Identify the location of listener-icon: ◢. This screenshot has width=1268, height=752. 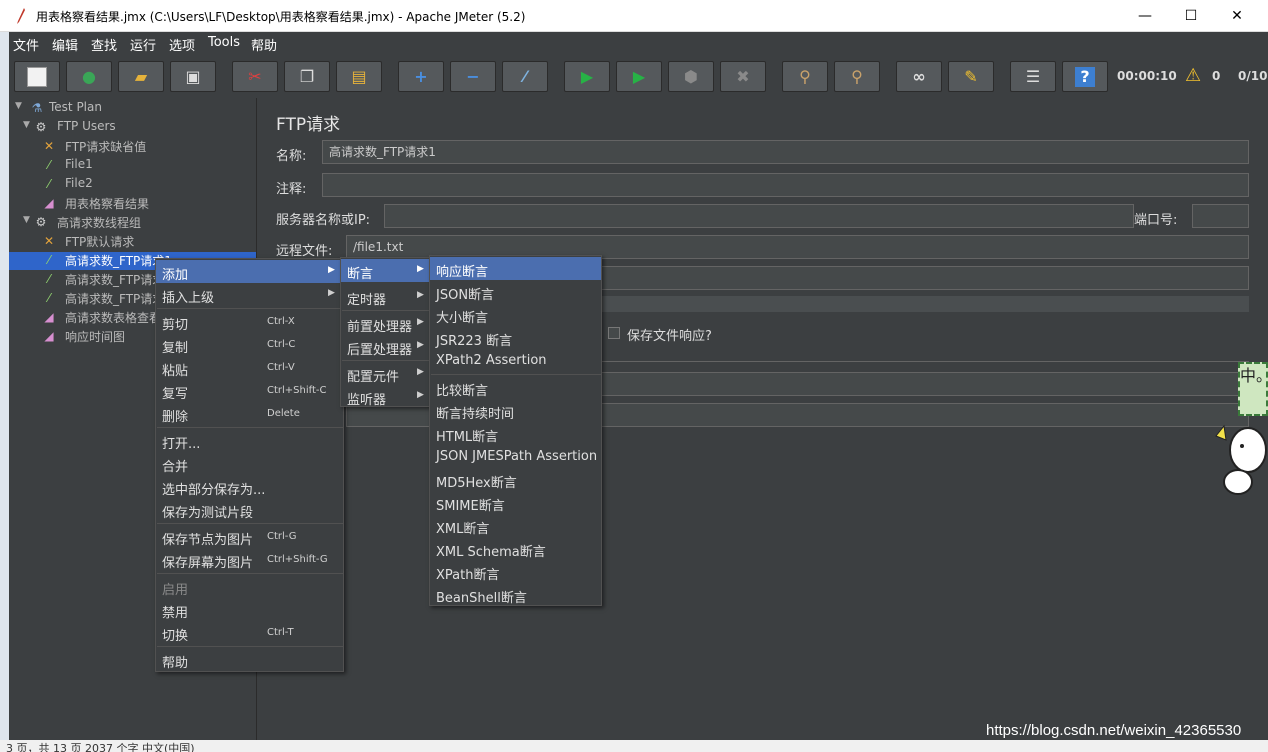
(49, 203).